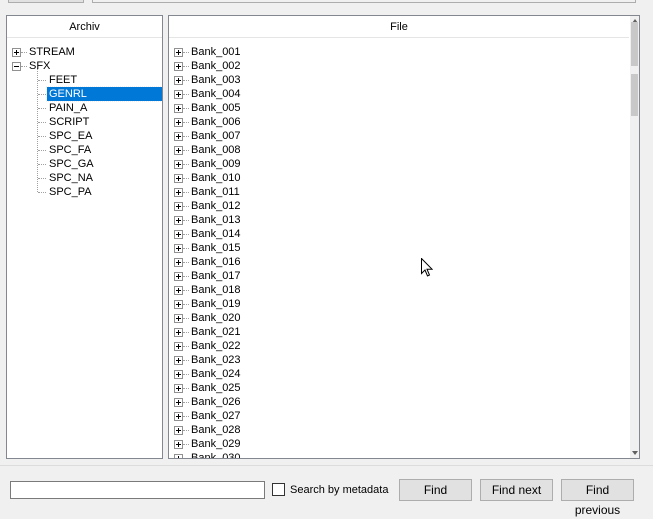  What do you see at coordinates (216, 276) in the screenshot?
I see `file-item-label: Bank_017` at bounding box center [216, 276].